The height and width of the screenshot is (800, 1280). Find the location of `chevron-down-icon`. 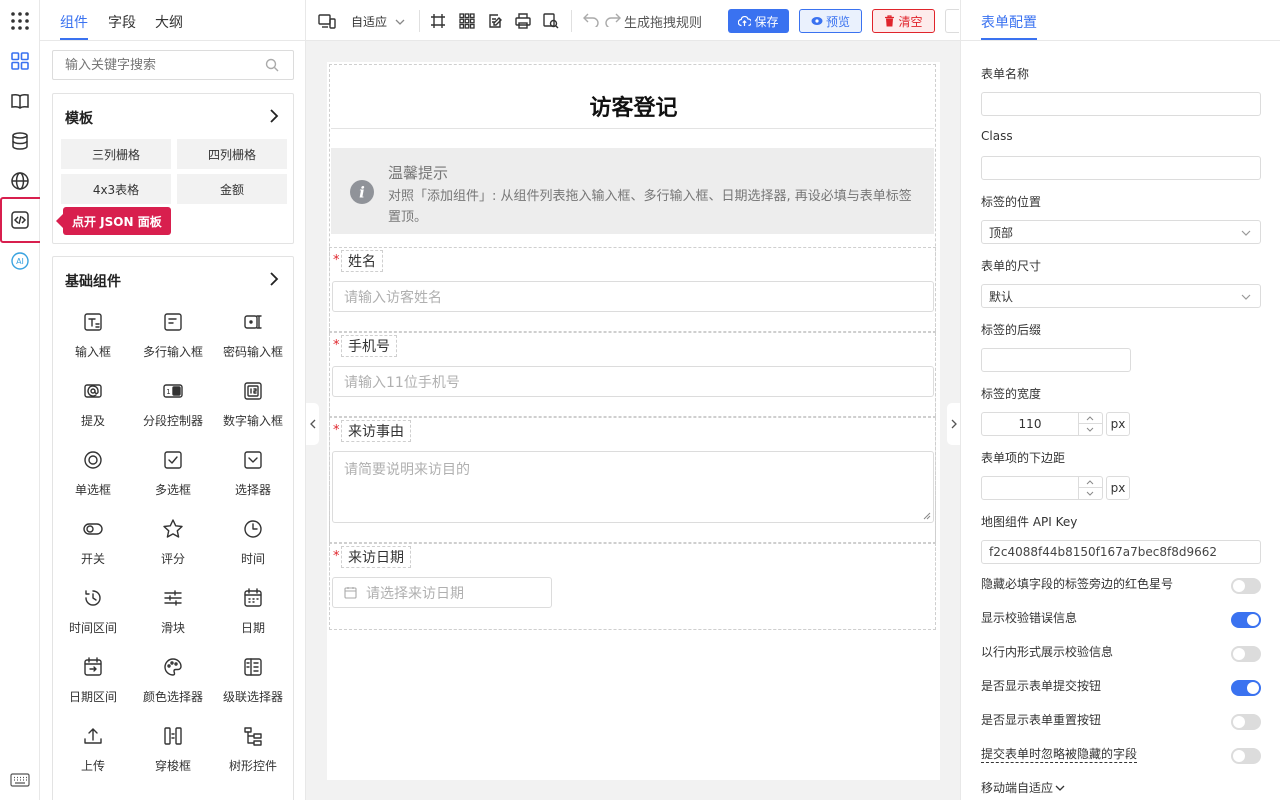

chevron-down-icon is located at coordinates (1090, 429).